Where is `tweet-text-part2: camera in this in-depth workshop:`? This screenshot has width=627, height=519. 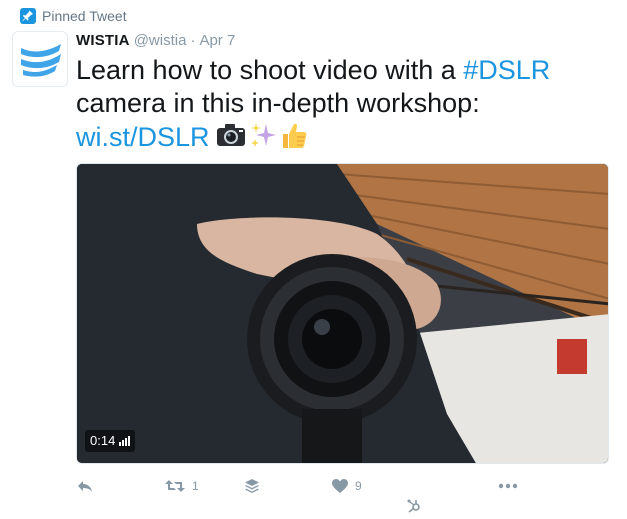
tweet-text-part2: camera in this in-depth workshop: is located at coordinates (278, 103).